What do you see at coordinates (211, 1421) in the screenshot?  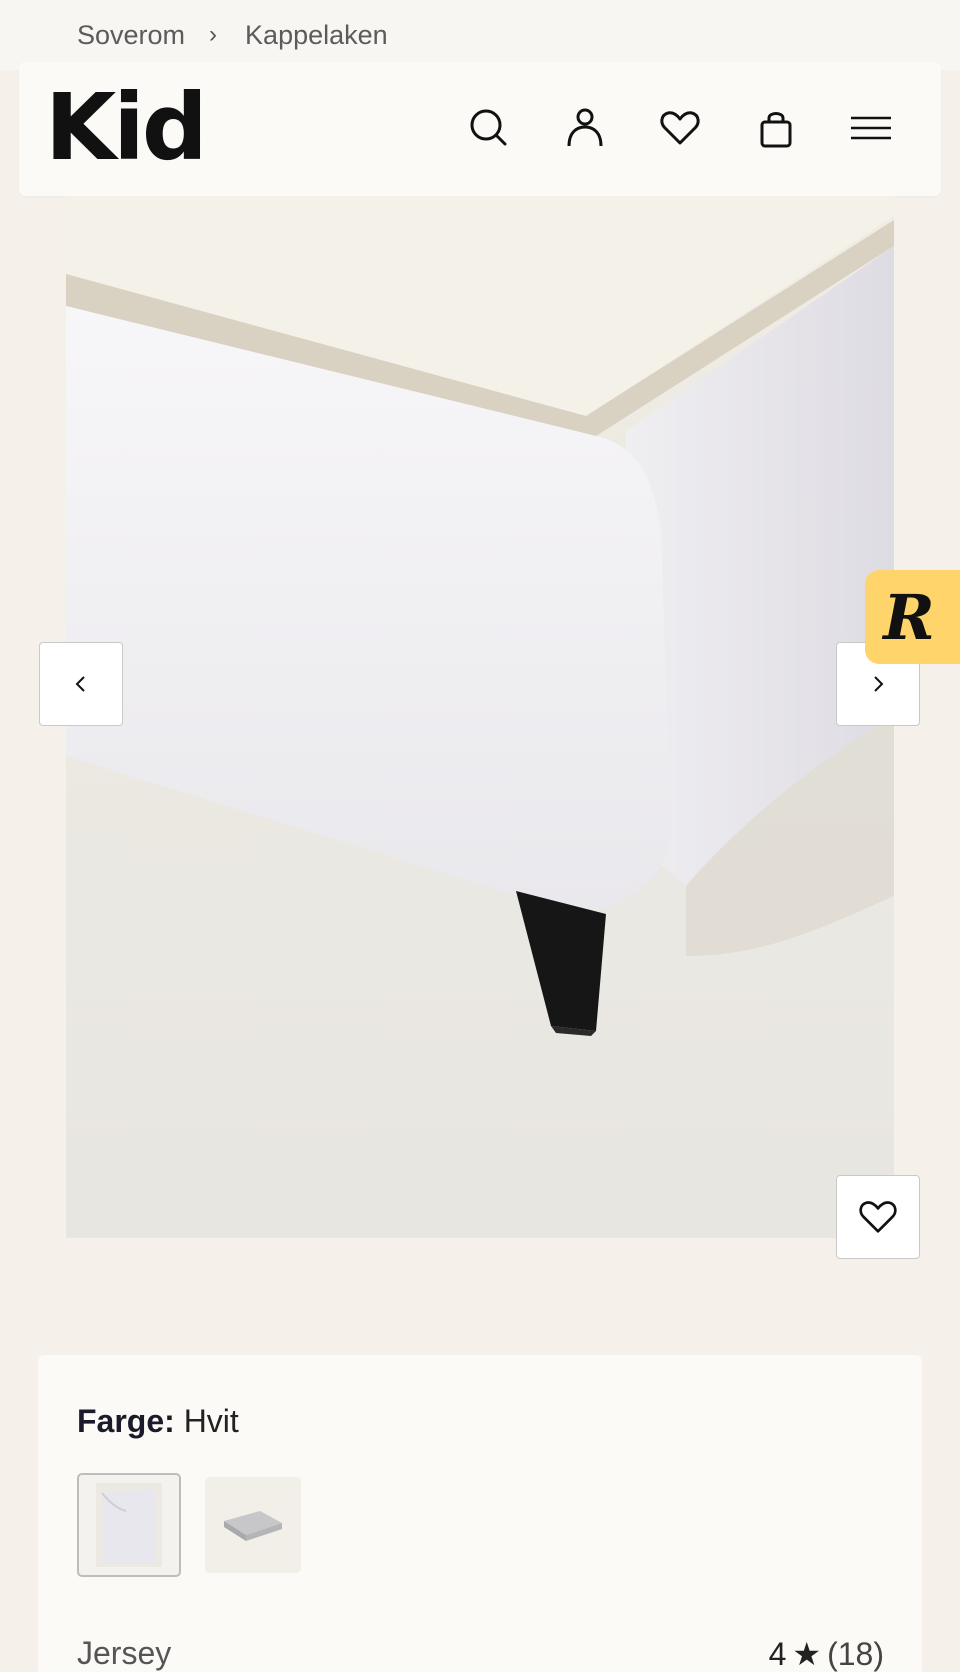 I see `color-value: Hvit` at bounding box center [211, 1421].